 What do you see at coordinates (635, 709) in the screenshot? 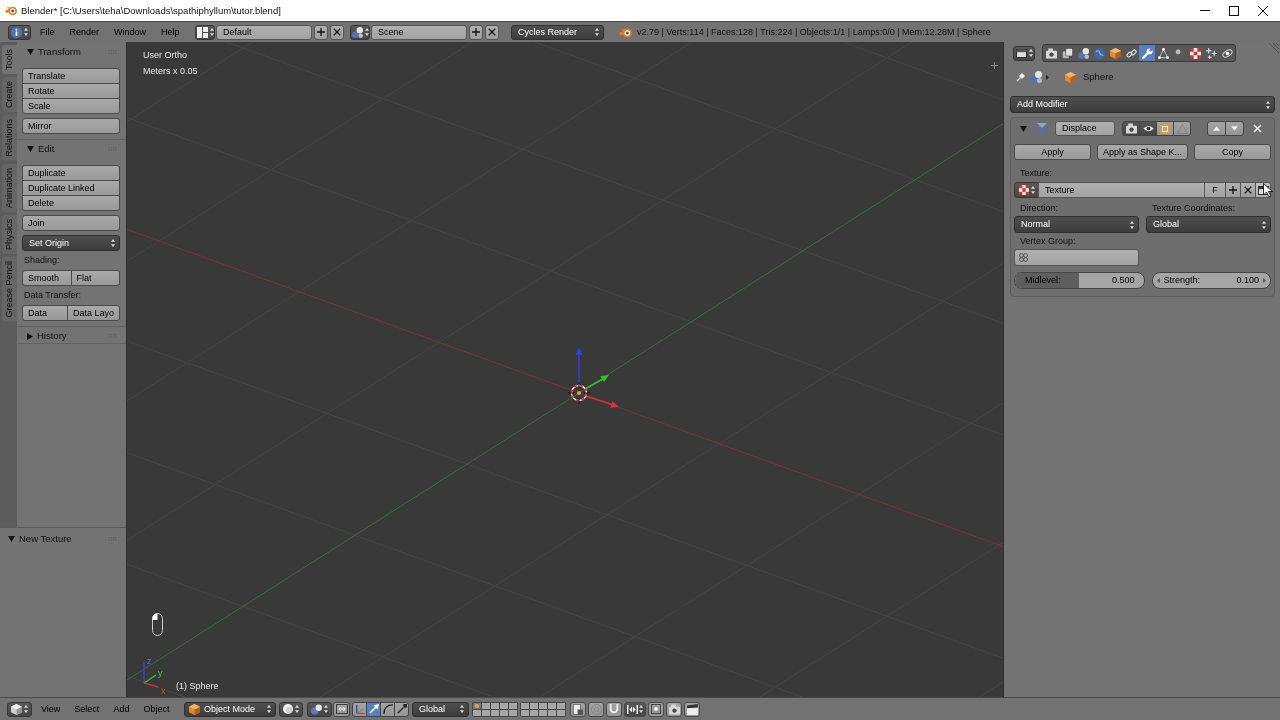
I see `snap-element-button` at bounding box center [635, 709].